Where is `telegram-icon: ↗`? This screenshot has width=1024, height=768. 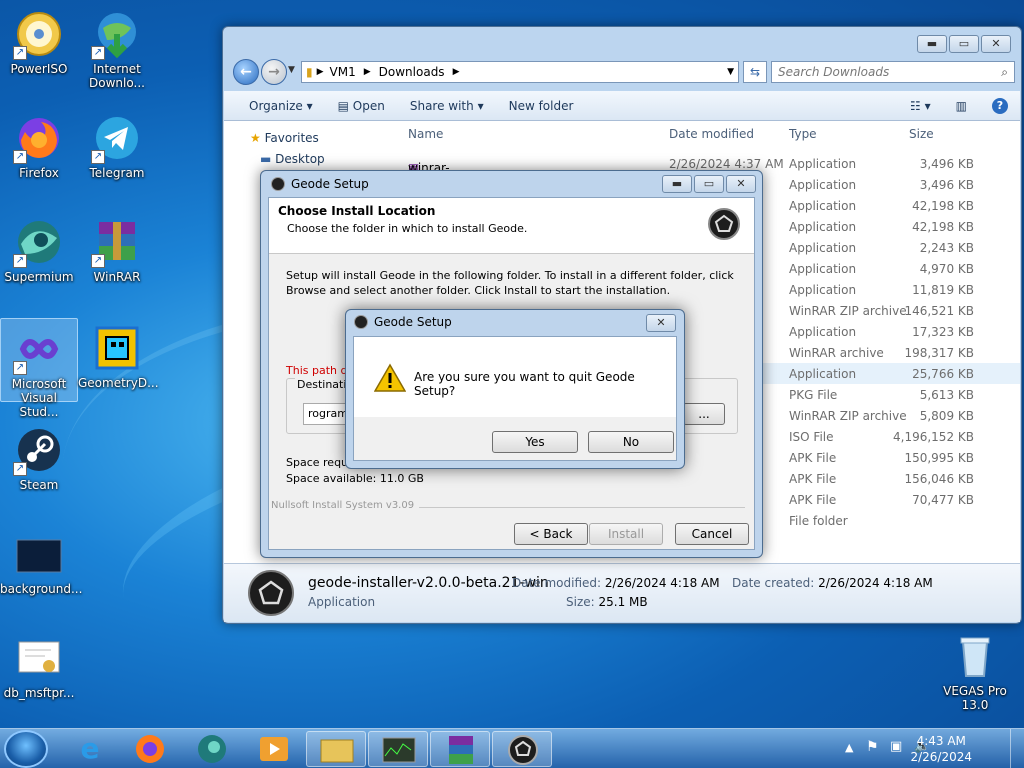
telegram-icon: ↗ is located at coordinates (116, 139).